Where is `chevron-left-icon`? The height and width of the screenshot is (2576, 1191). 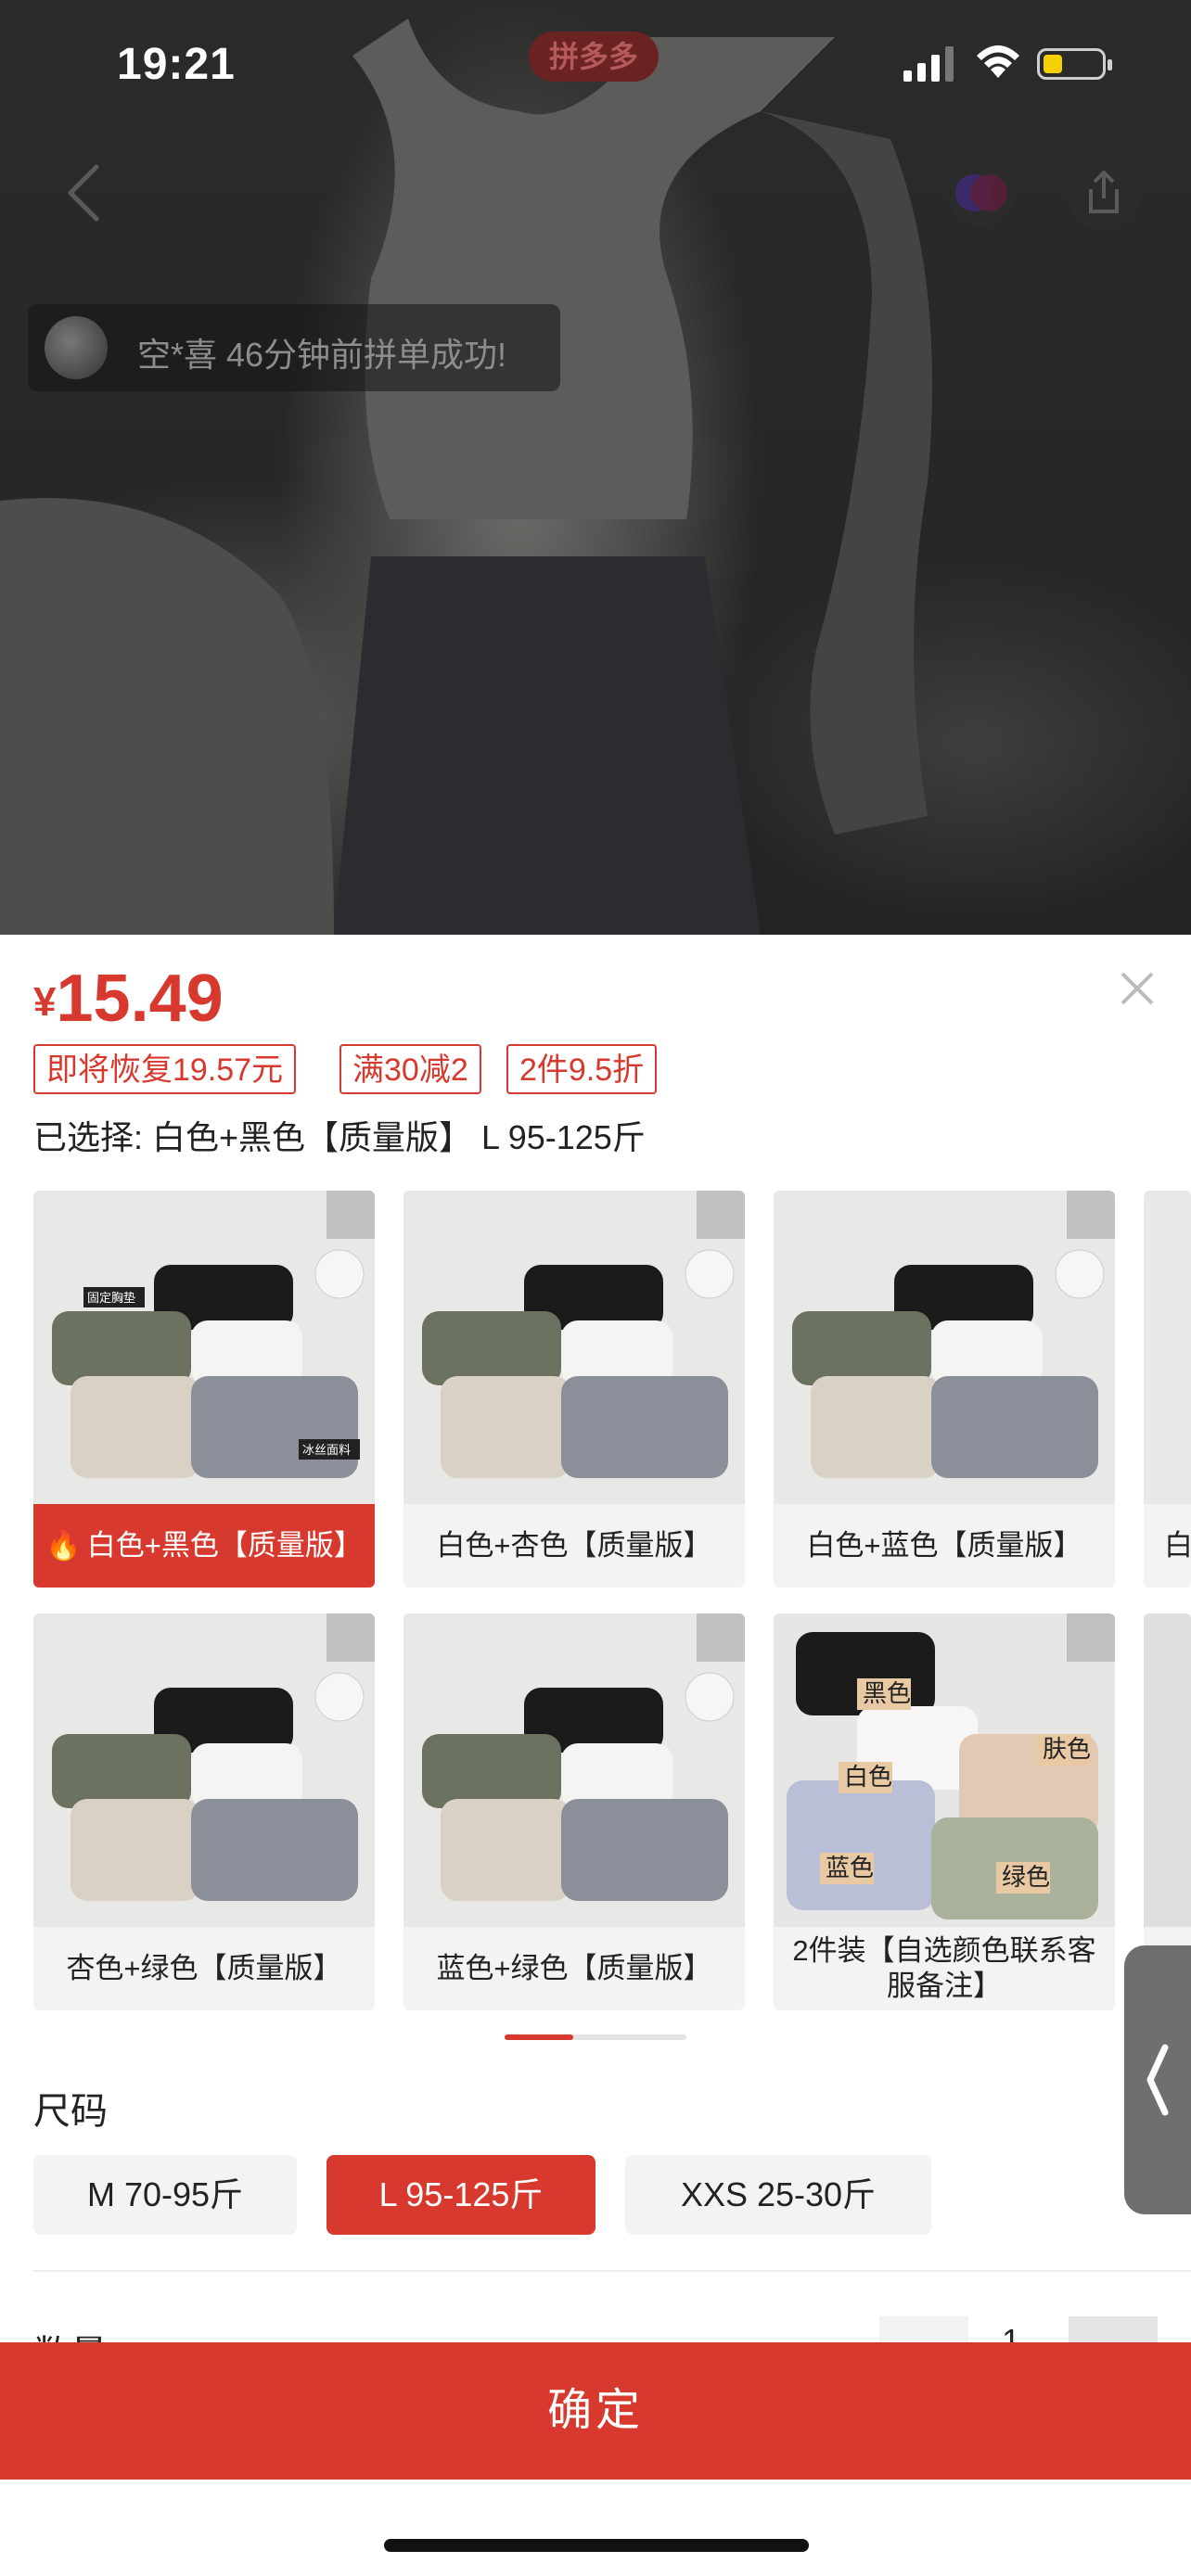 chevron-left-icon is located at coordinates (1157, 2080).